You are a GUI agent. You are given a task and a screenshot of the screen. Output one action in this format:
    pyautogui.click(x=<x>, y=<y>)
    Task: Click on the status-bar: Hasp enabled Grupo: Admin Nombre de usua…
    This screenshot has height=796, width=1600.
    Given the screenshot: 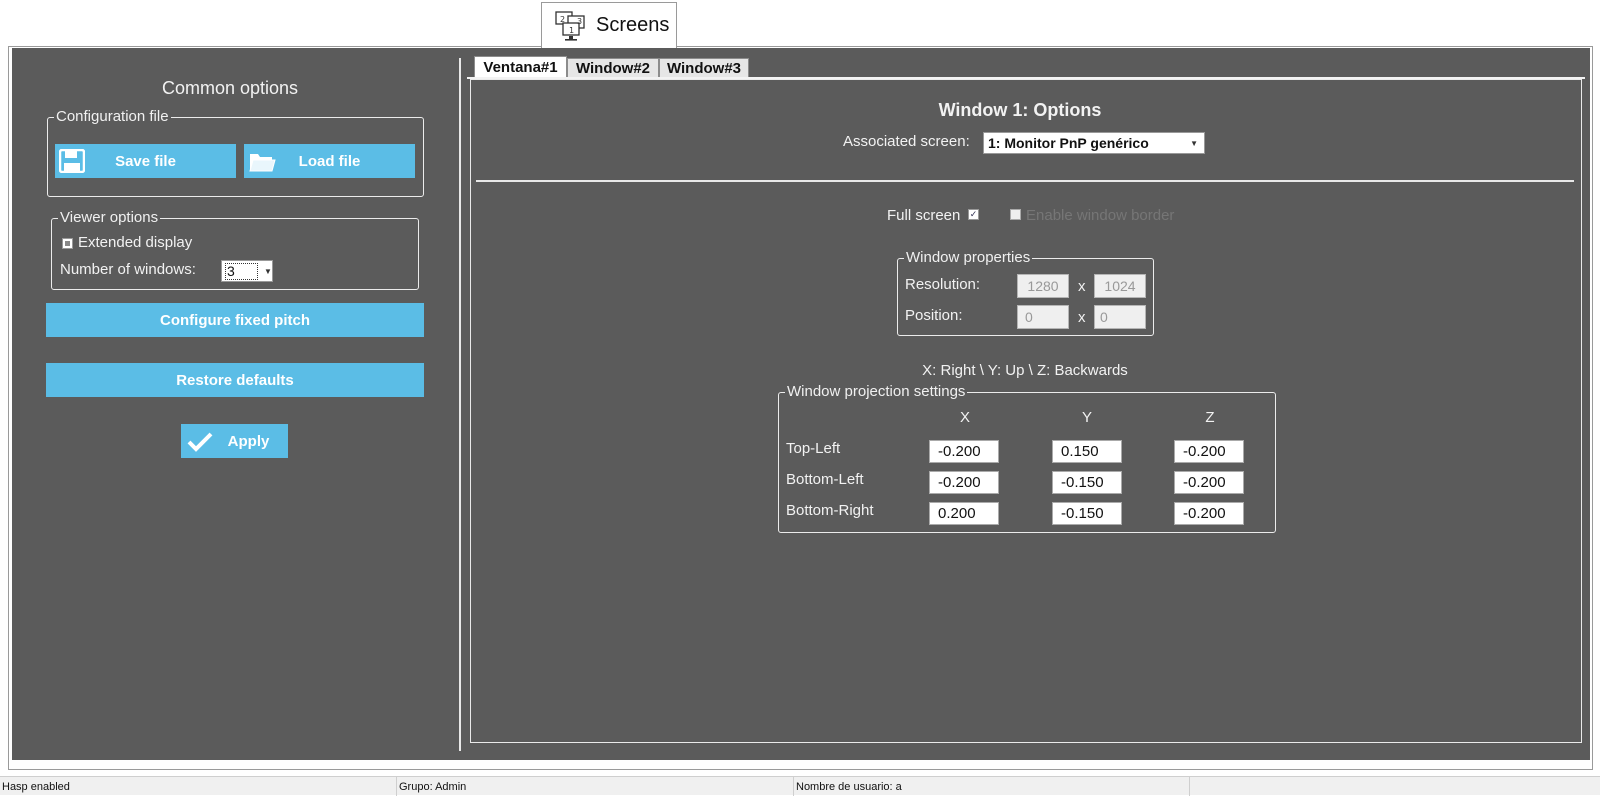 What is the action you would take?
    pyautogui.click(x=800, y=786)
    